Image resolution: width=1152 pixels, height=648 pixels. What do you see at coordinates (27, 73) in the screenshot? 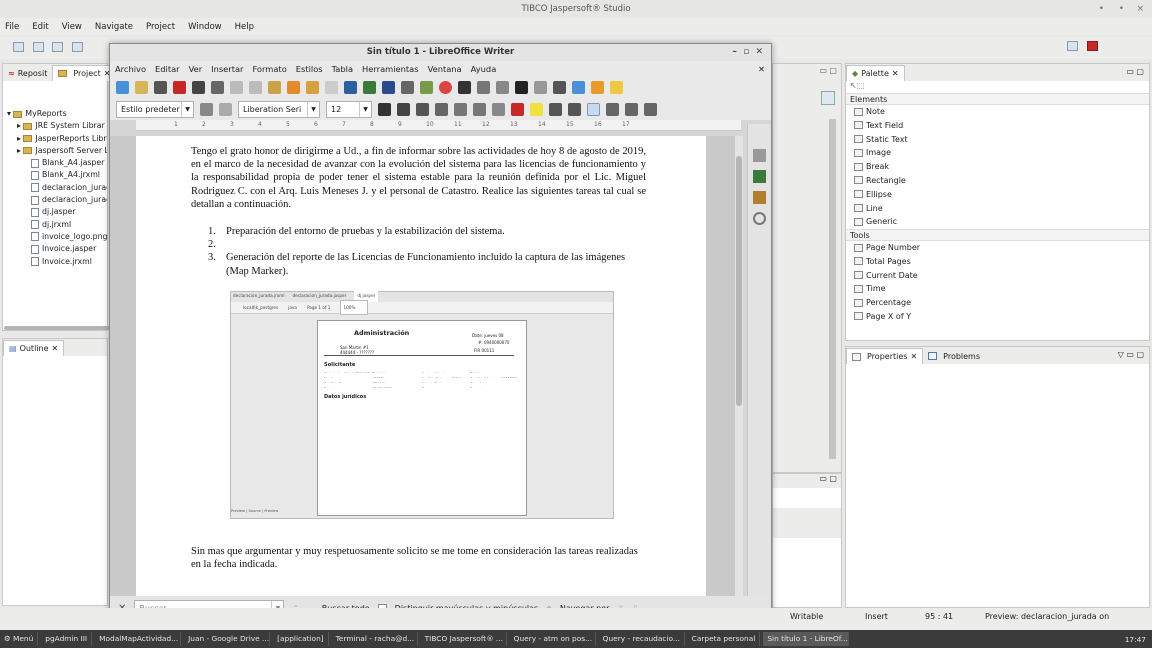
I see `tab-repository: ≈ Reposit` at bounding box center [27, 73].